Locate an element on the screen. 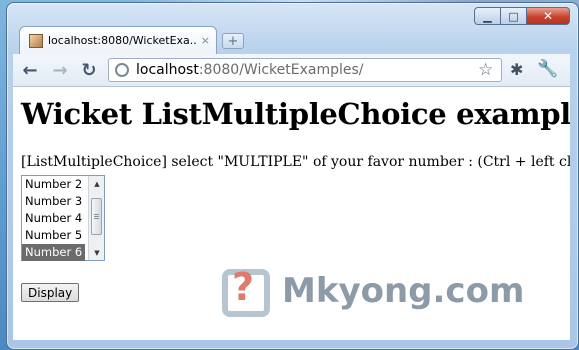 This screenshot has width=579, height=350. watermark-logo: ? Mkyong.com is located at coordinates (387, 297).